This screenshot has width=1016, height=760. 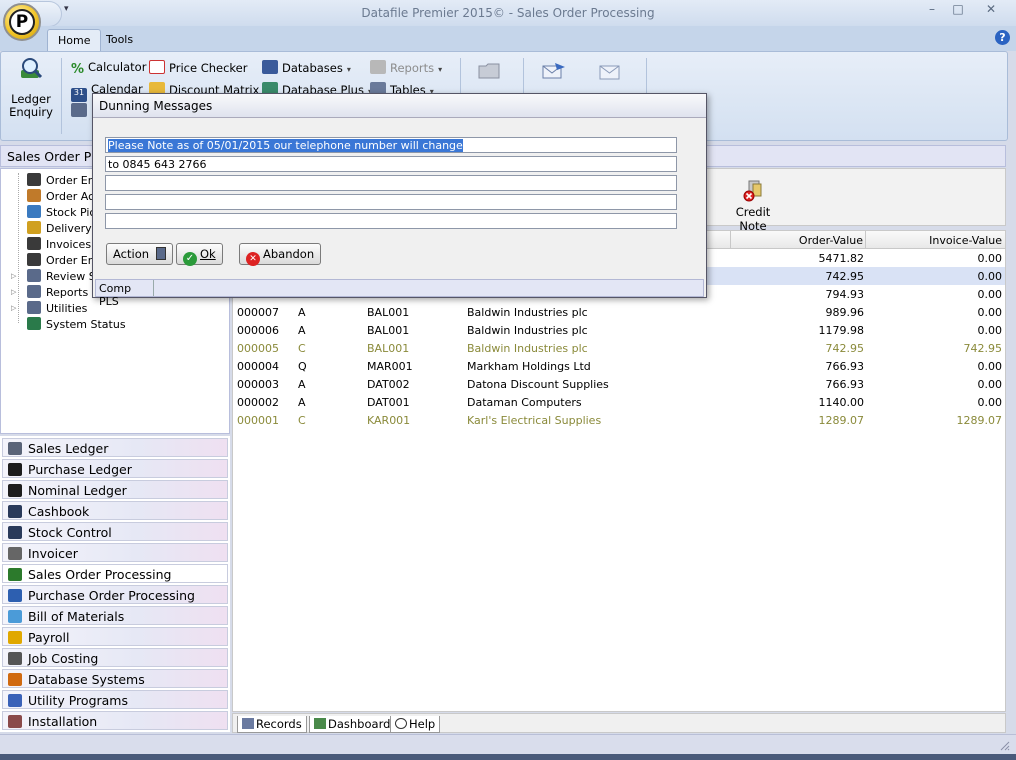 I want to click on send-mail-button, so click(x=554, y=72).